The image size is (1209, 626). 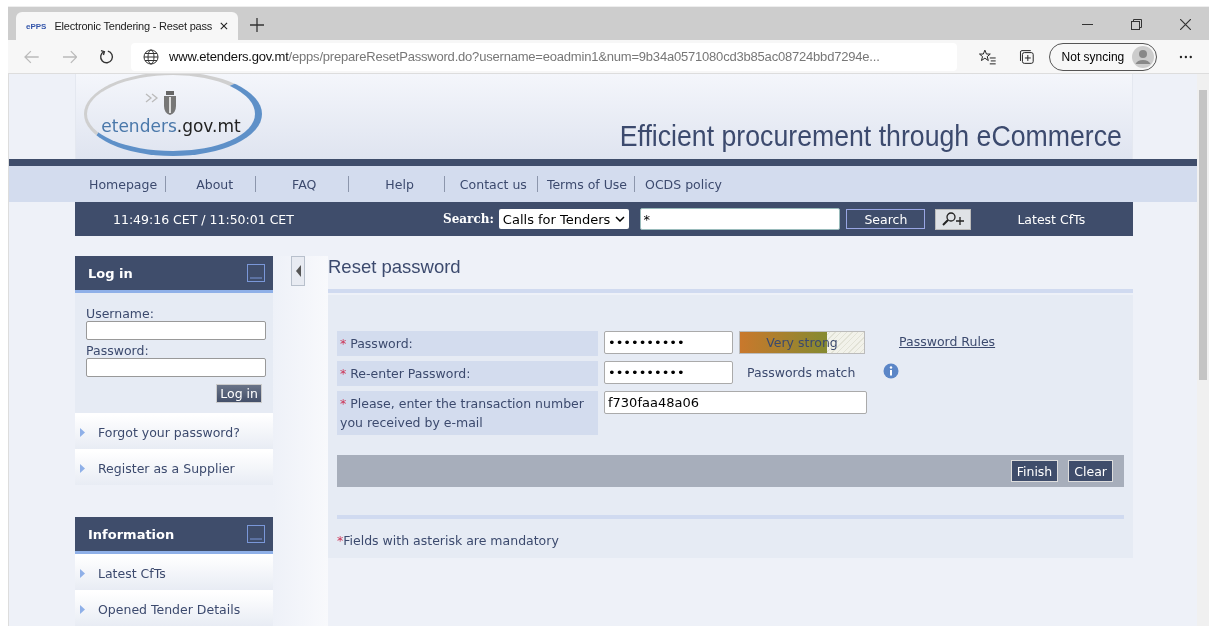 What do you see at coordinates (107, 56) in the screenshot?
I see `refresh-icon` at bounding box center [107, 56].